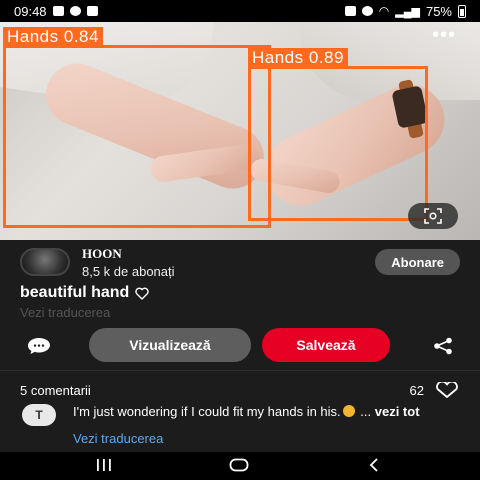  I want to click on translate-link: Vezi traducerea, so click(65, 312).